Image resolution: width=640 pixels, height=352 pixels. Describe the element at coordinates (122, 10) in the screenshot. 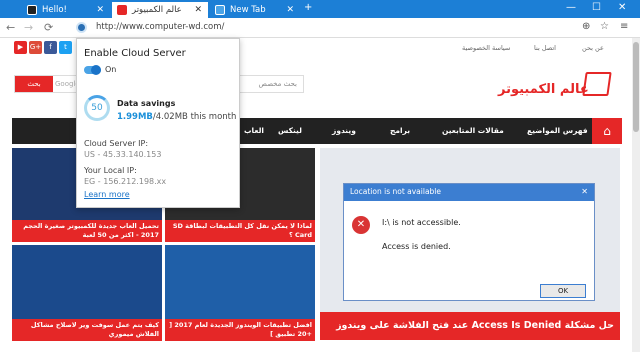

I see `site-favicon-icon` at that location.